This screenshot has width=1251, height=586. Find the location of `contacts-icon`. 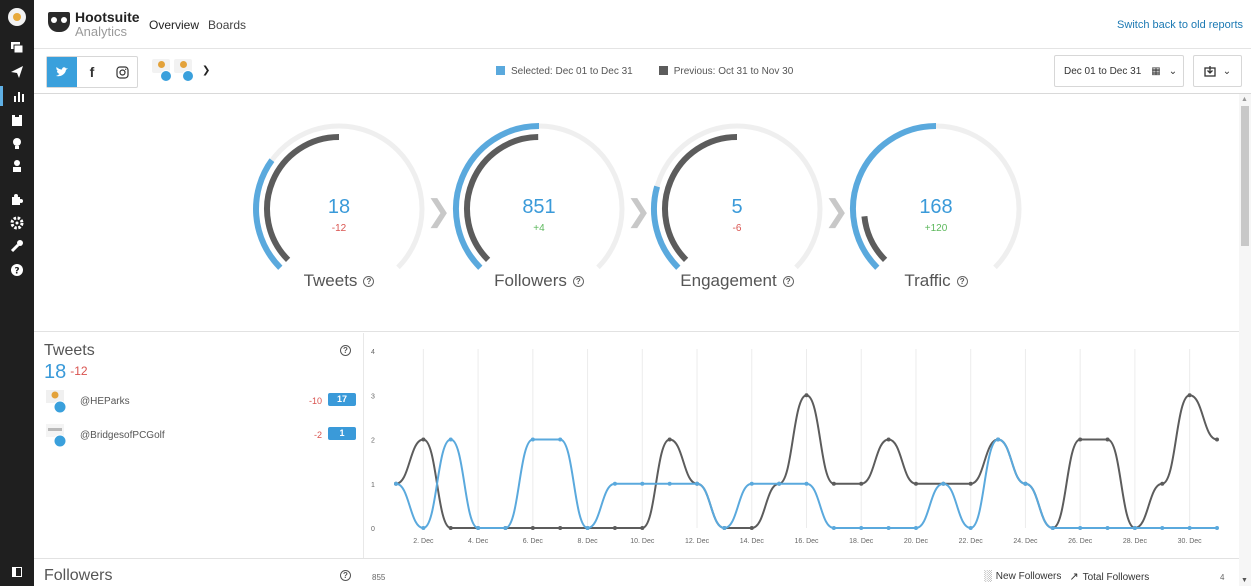

contacts-icon is located at coordinates (17, 166).